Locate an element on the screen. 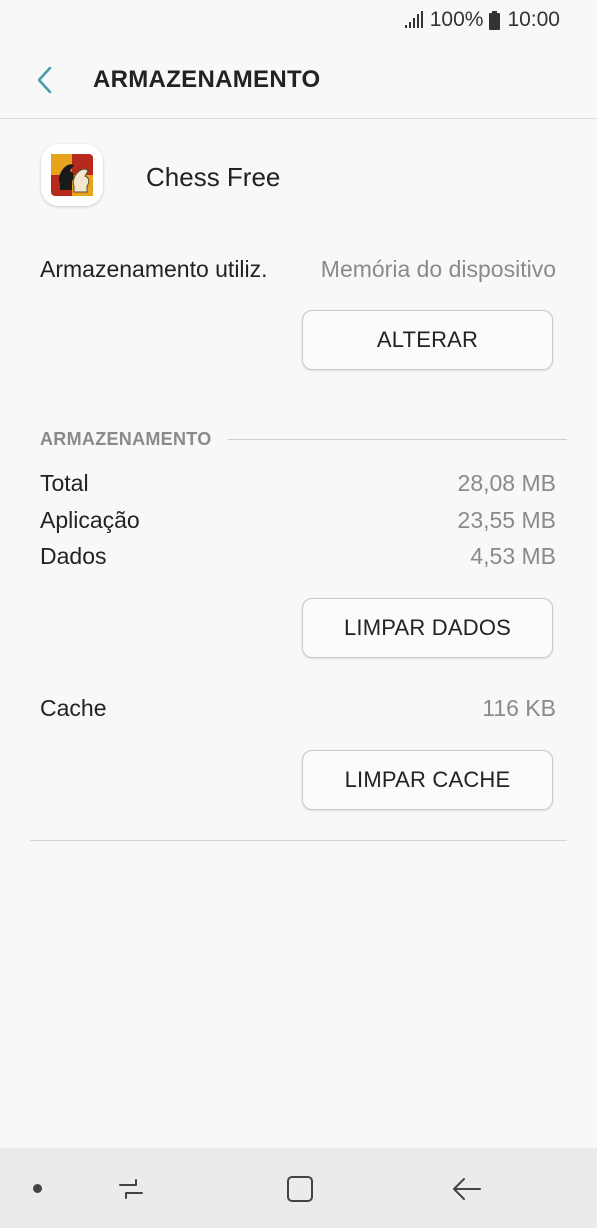 The image size is (597, 1228). storage-section-header: ARMAZENAMENTO is located at coordinates (126, 439).